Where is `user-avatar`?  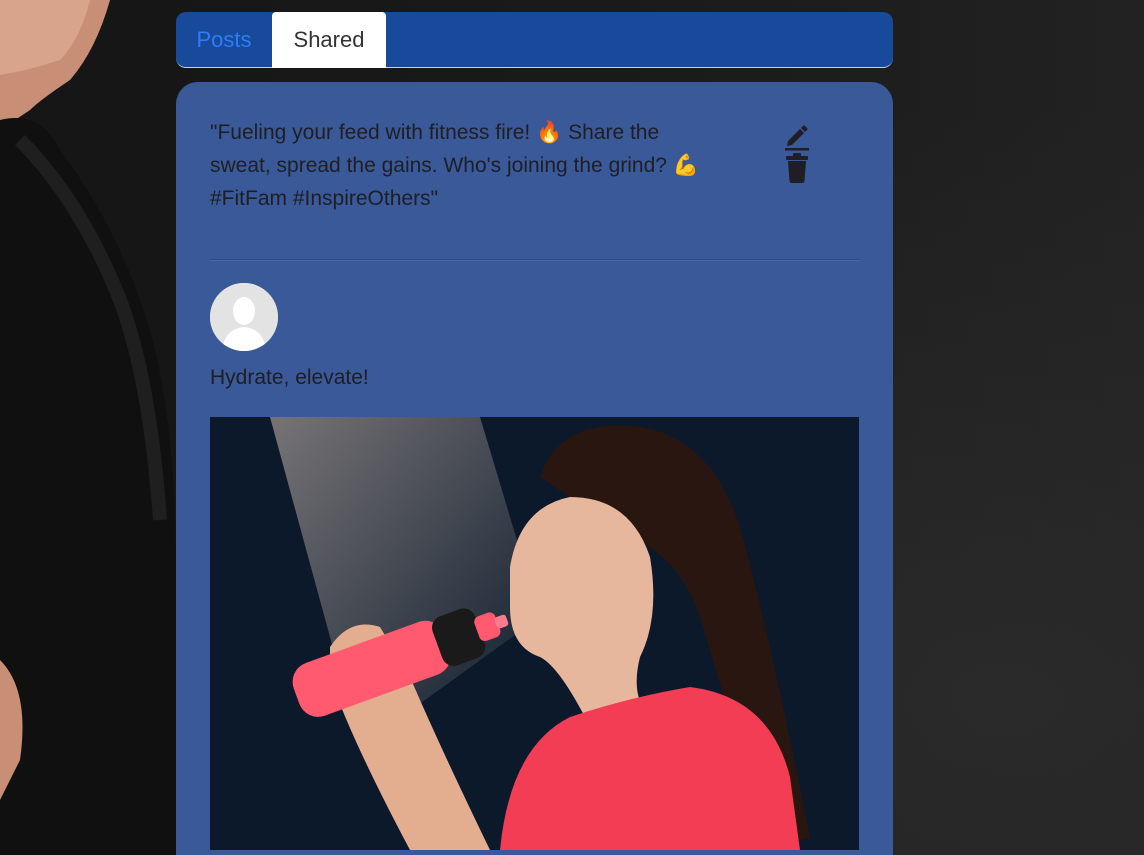 user-avatar is located at coordinates (244, 317).